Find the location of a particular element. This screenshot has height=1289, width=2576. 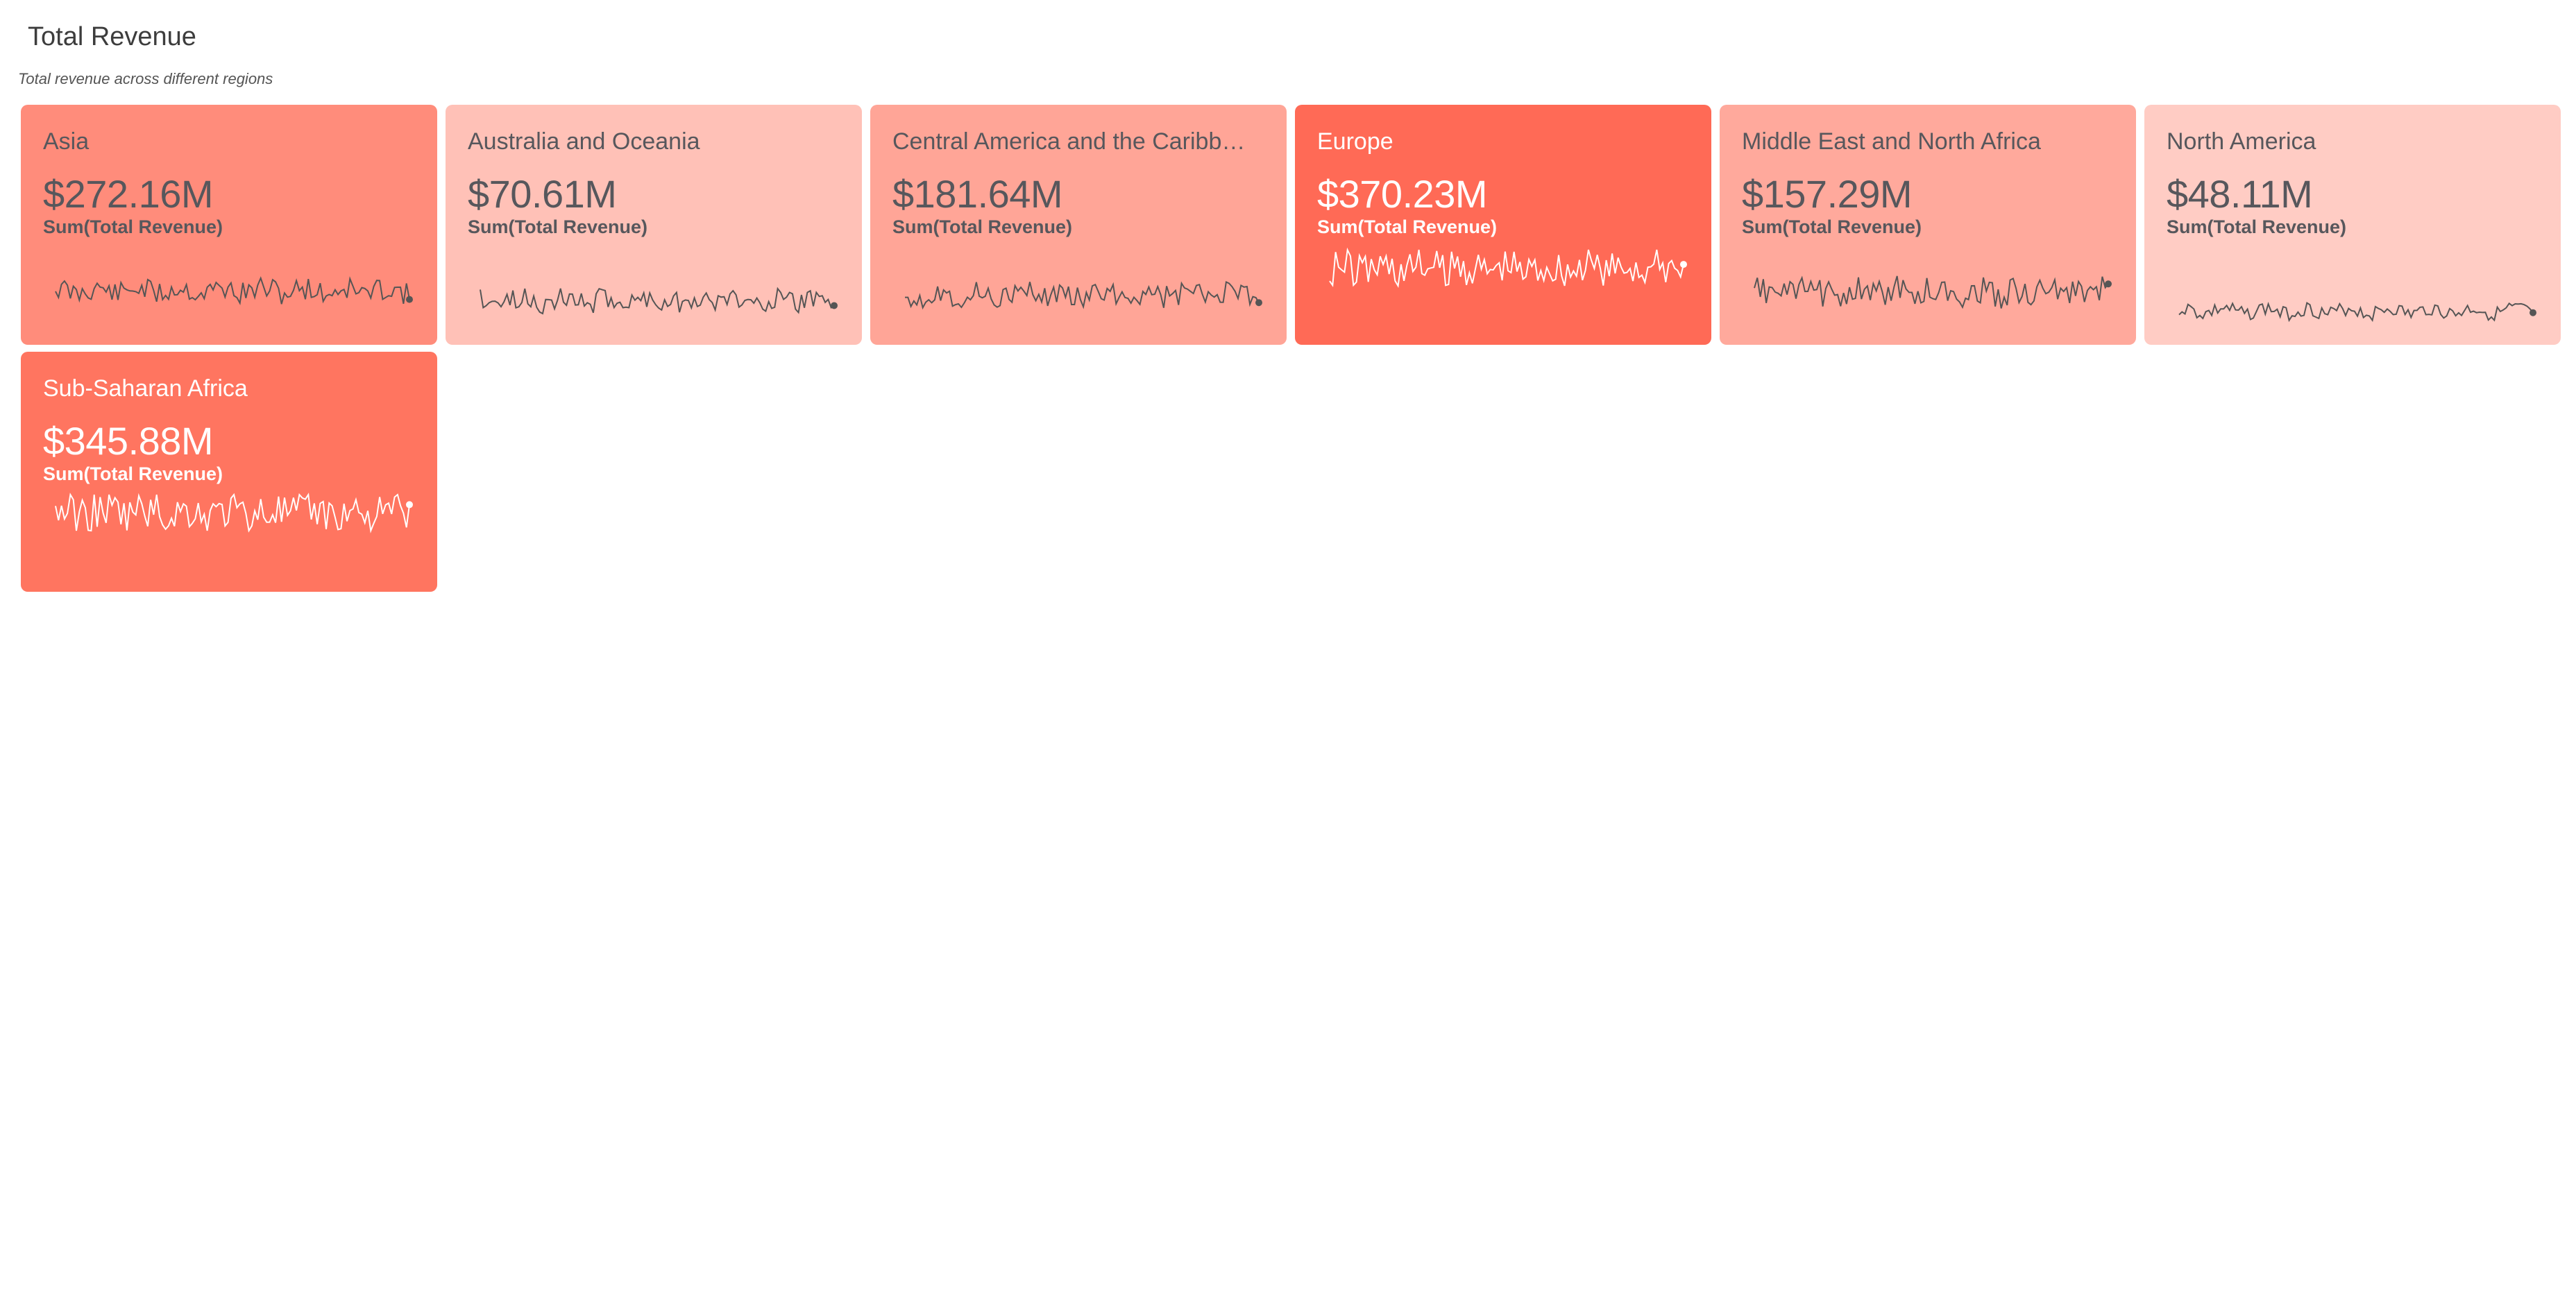

kpi-card-region-name: Sub-Saharan Africa is located at coordinates (145, 388).